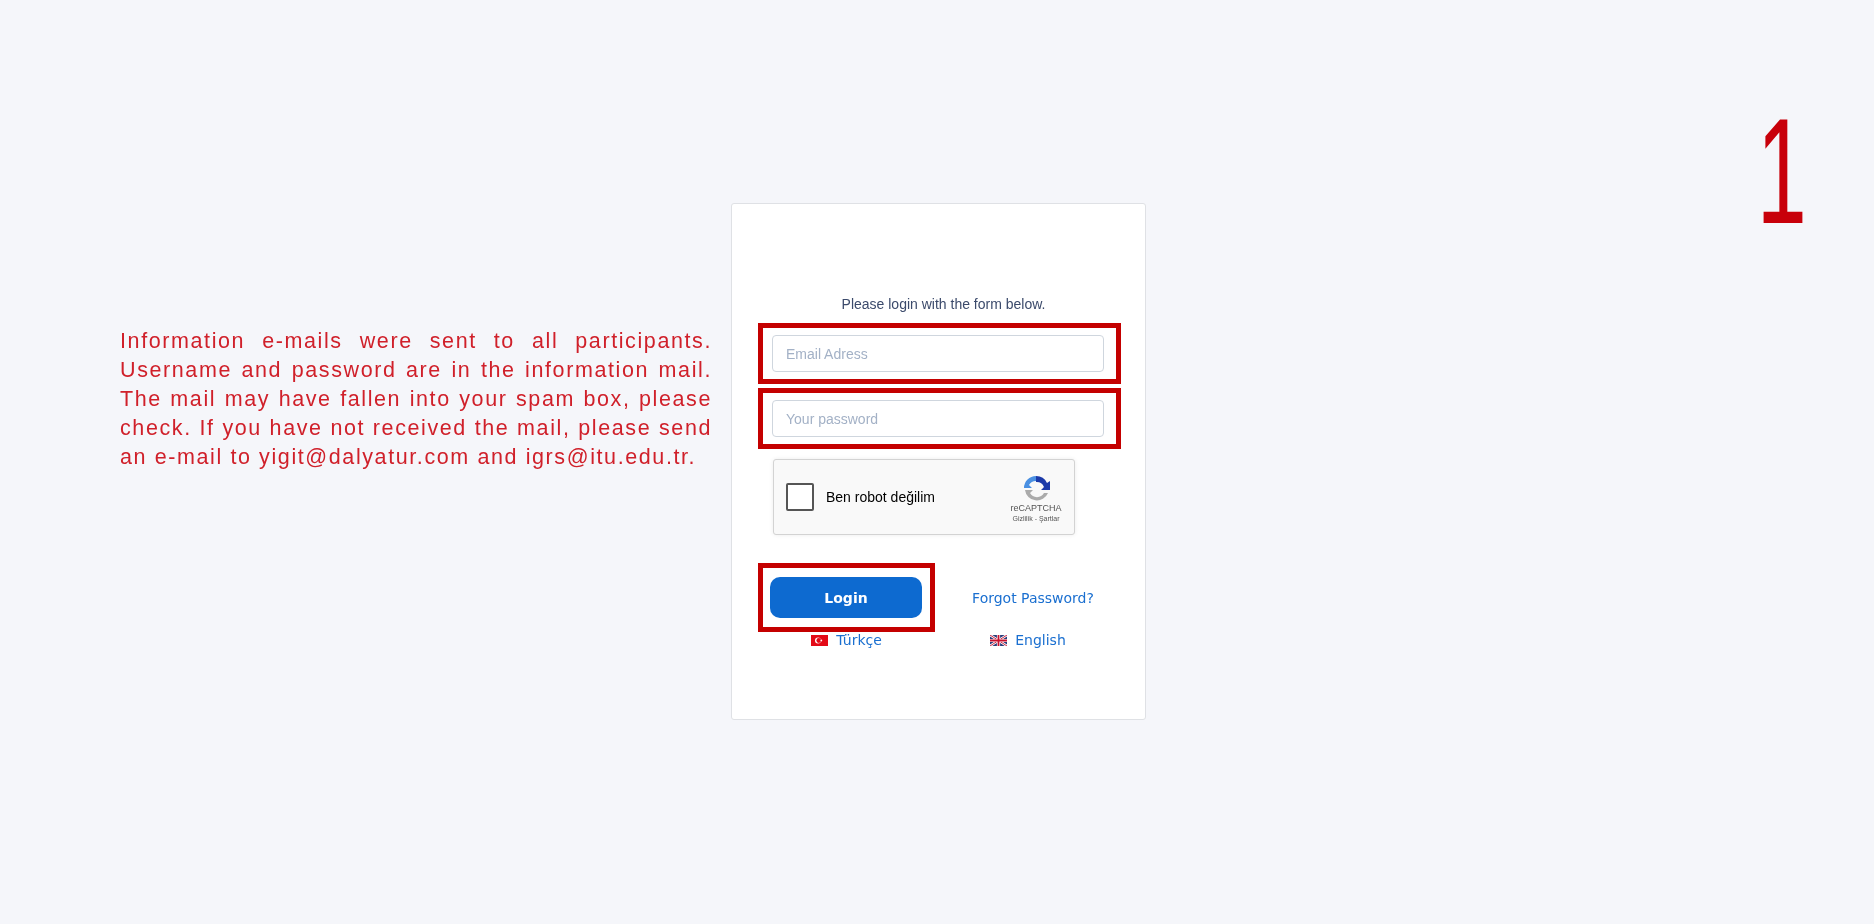  What do you see at coordinates (938, 353) in the screenshot?
I see `input-field: Email Adress` at bounding box center [938, 353].